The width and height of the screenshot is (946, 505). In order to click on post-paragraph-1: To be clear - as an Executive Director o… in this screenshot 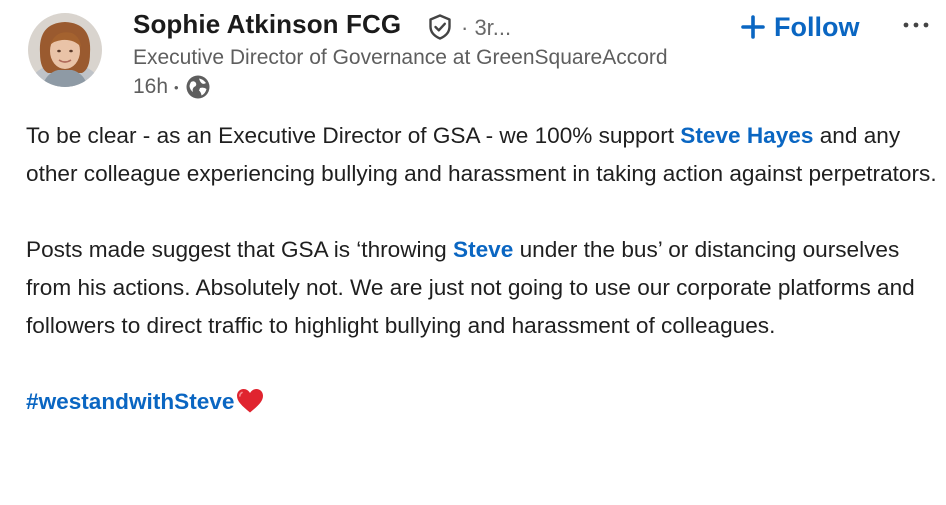, I will do `click(483, 155)`.